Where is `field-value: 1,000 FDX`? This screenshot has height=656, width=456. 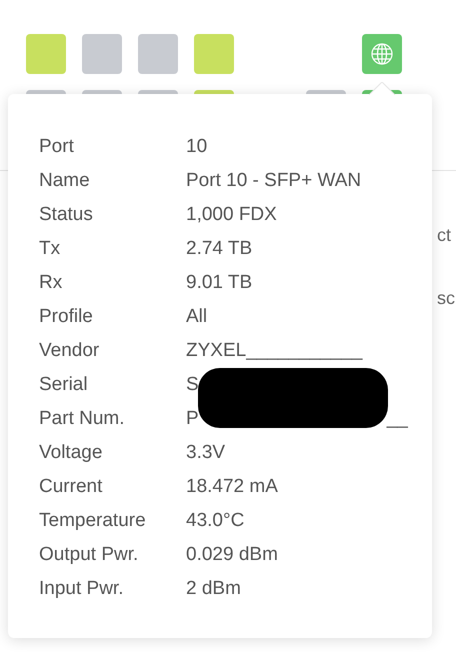
field-value: 1,000 FDX is located at coordinates (231, 215).